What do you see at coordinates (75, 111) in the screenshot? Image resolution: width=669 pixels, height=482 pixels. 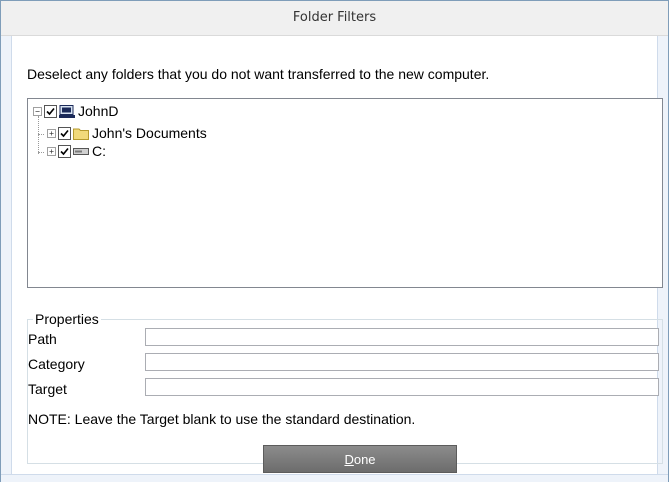 I see `tree-node-root: − JohnD` at bounding box center [75, 111].